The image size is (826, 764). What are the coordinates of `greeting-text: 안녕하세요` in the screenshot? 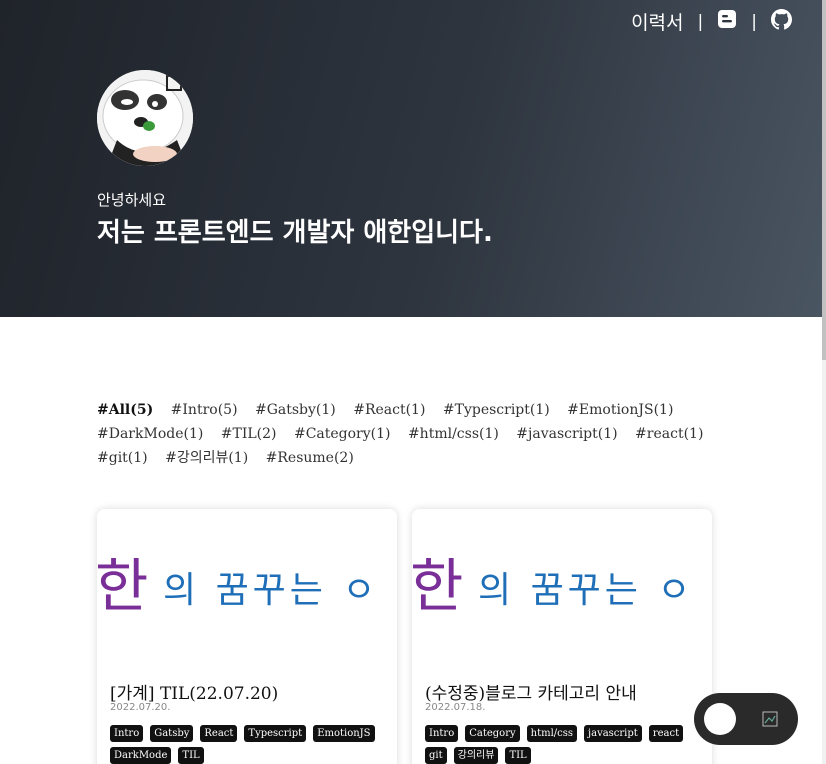 It's located at (132, 200).